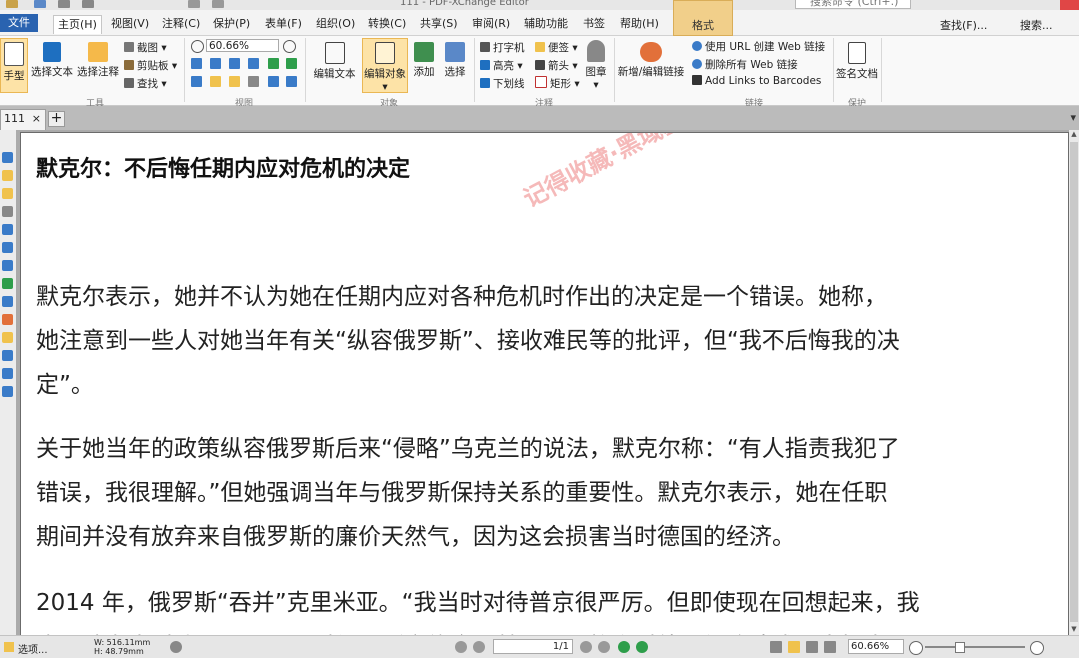 The width and height of the screenshot is (1079, 658). I want to click on tab-organize: 组织(O), so click(335, 24).